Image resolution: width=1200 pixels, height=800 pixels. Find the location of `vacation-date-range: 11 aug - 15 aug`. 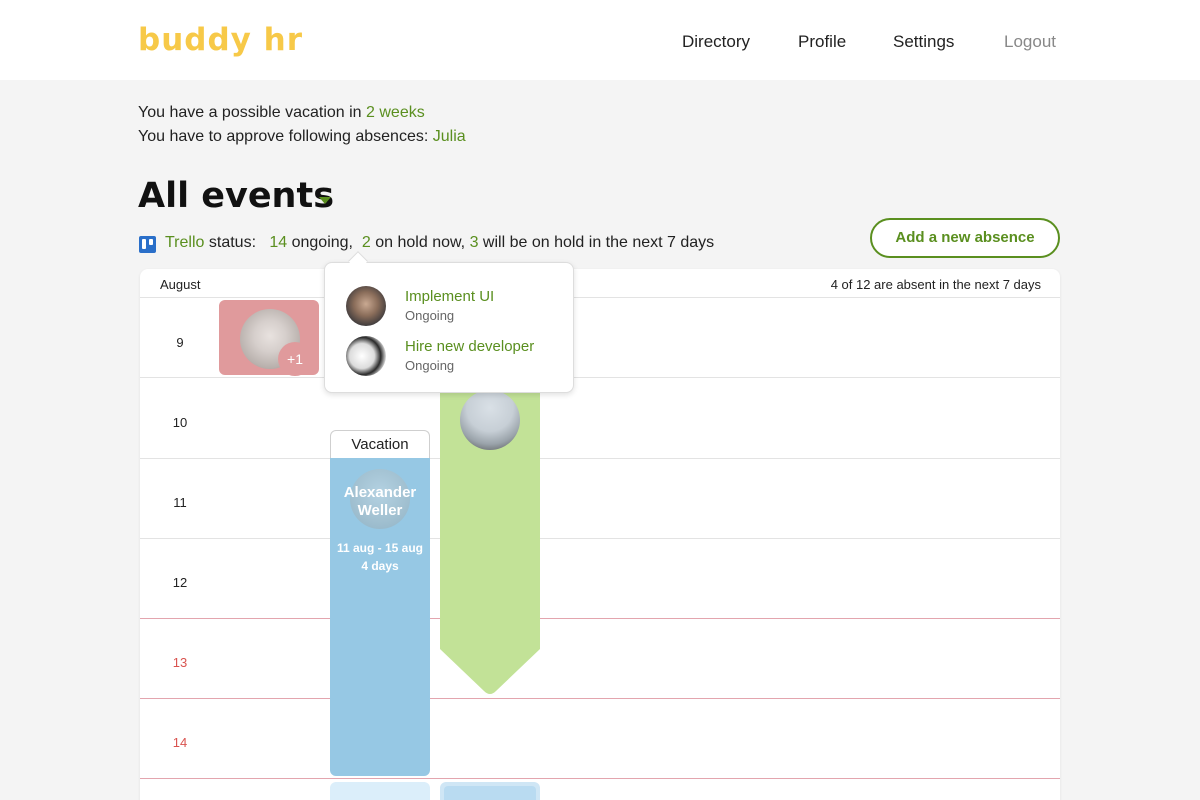

vacation-date-range: 11 aug - 15 aug is located at coordinates (380, 548).